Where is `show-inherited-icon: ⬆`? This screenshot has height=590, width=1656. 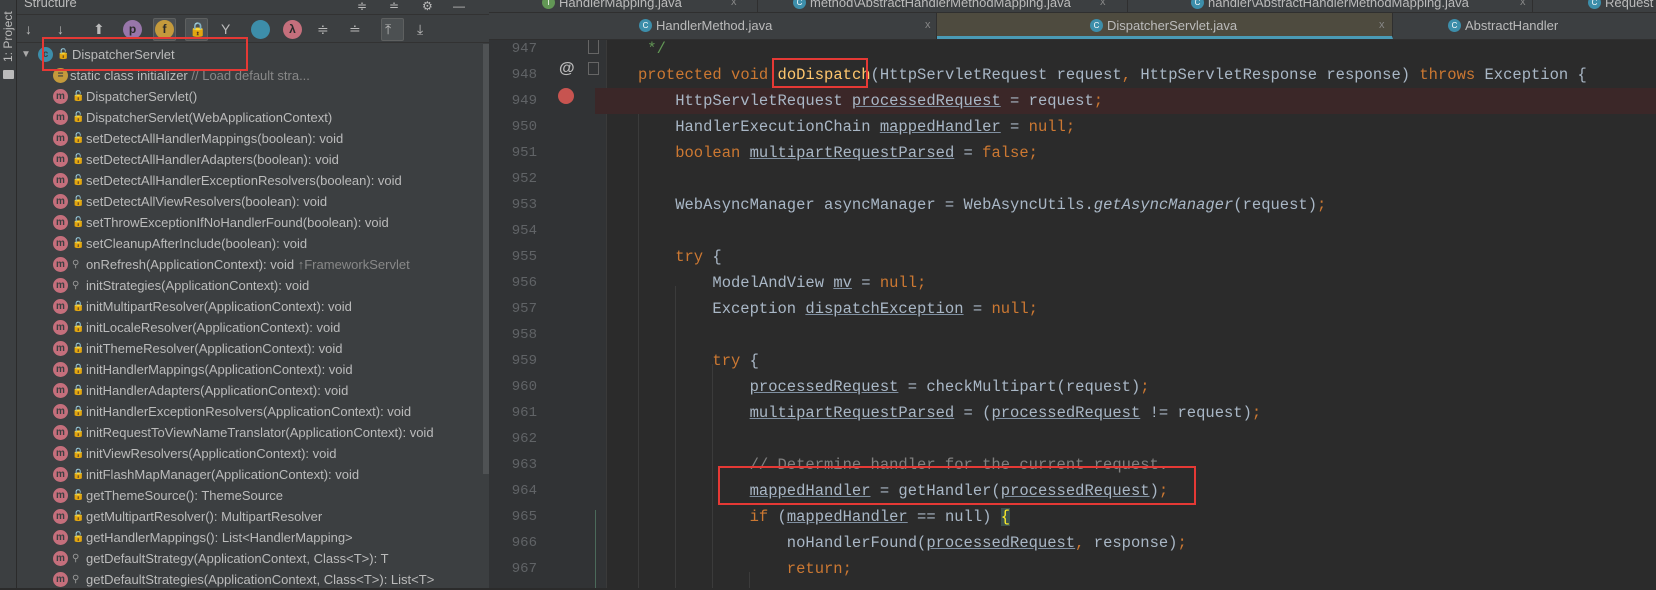 show-inherited-icon: ⬆ is located at coordinates (99, 29).